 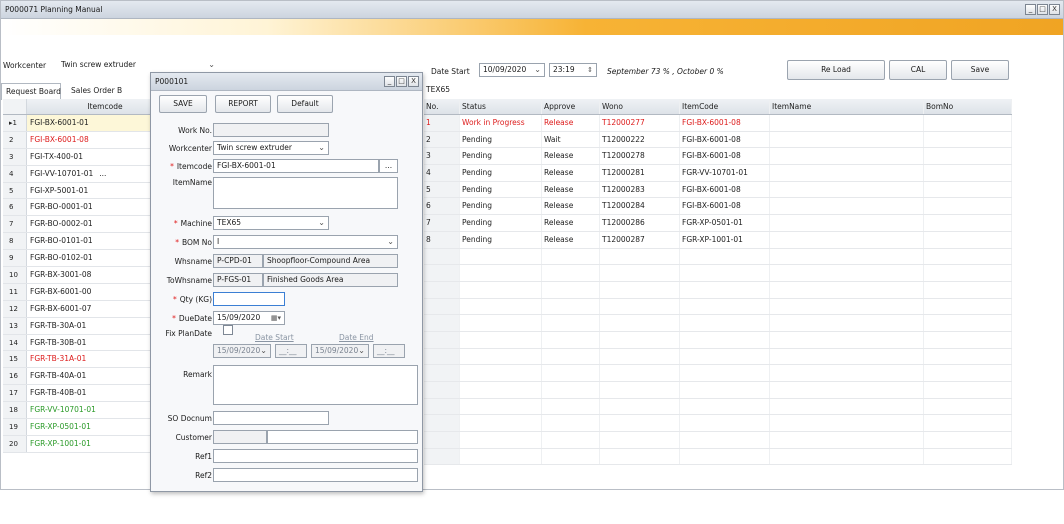 I want to click on report-button: REPORT, so click(x=243, y=104).